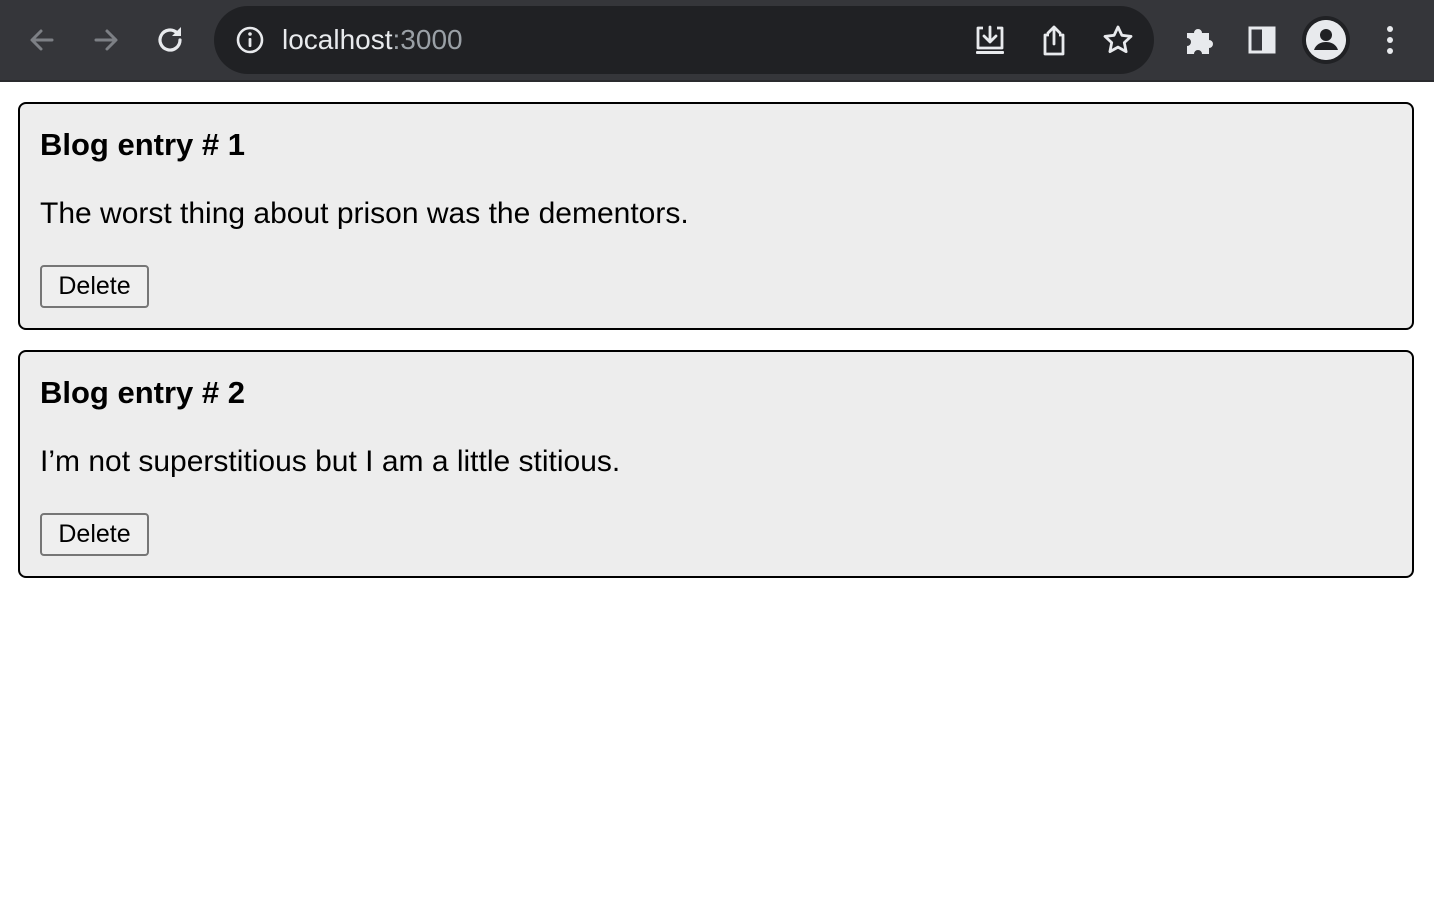 This screenshot has width=1434, height=910. I want to click on site-info-icon, so click(250, 40).